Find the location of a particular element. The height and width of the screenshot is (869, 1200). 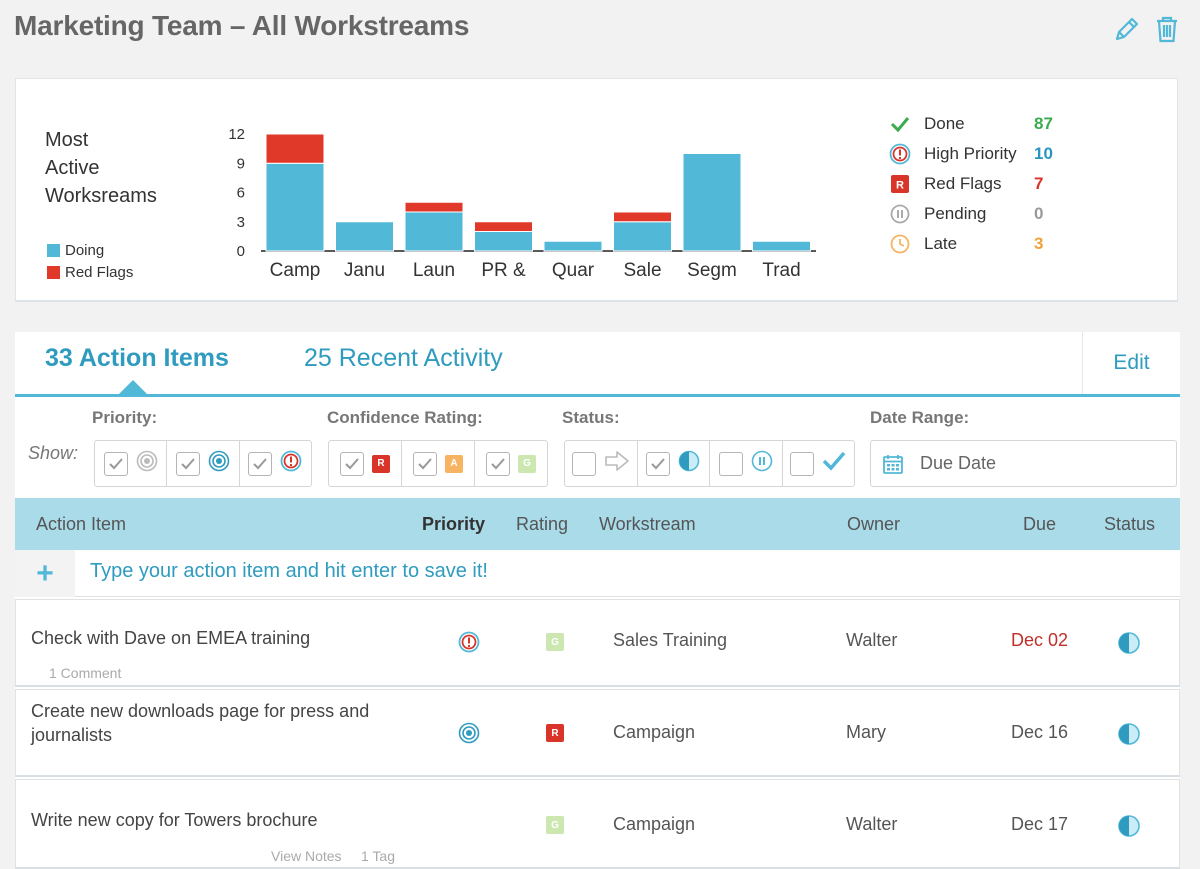

y-tick-label: 0 is located at coordinates (241, 251).